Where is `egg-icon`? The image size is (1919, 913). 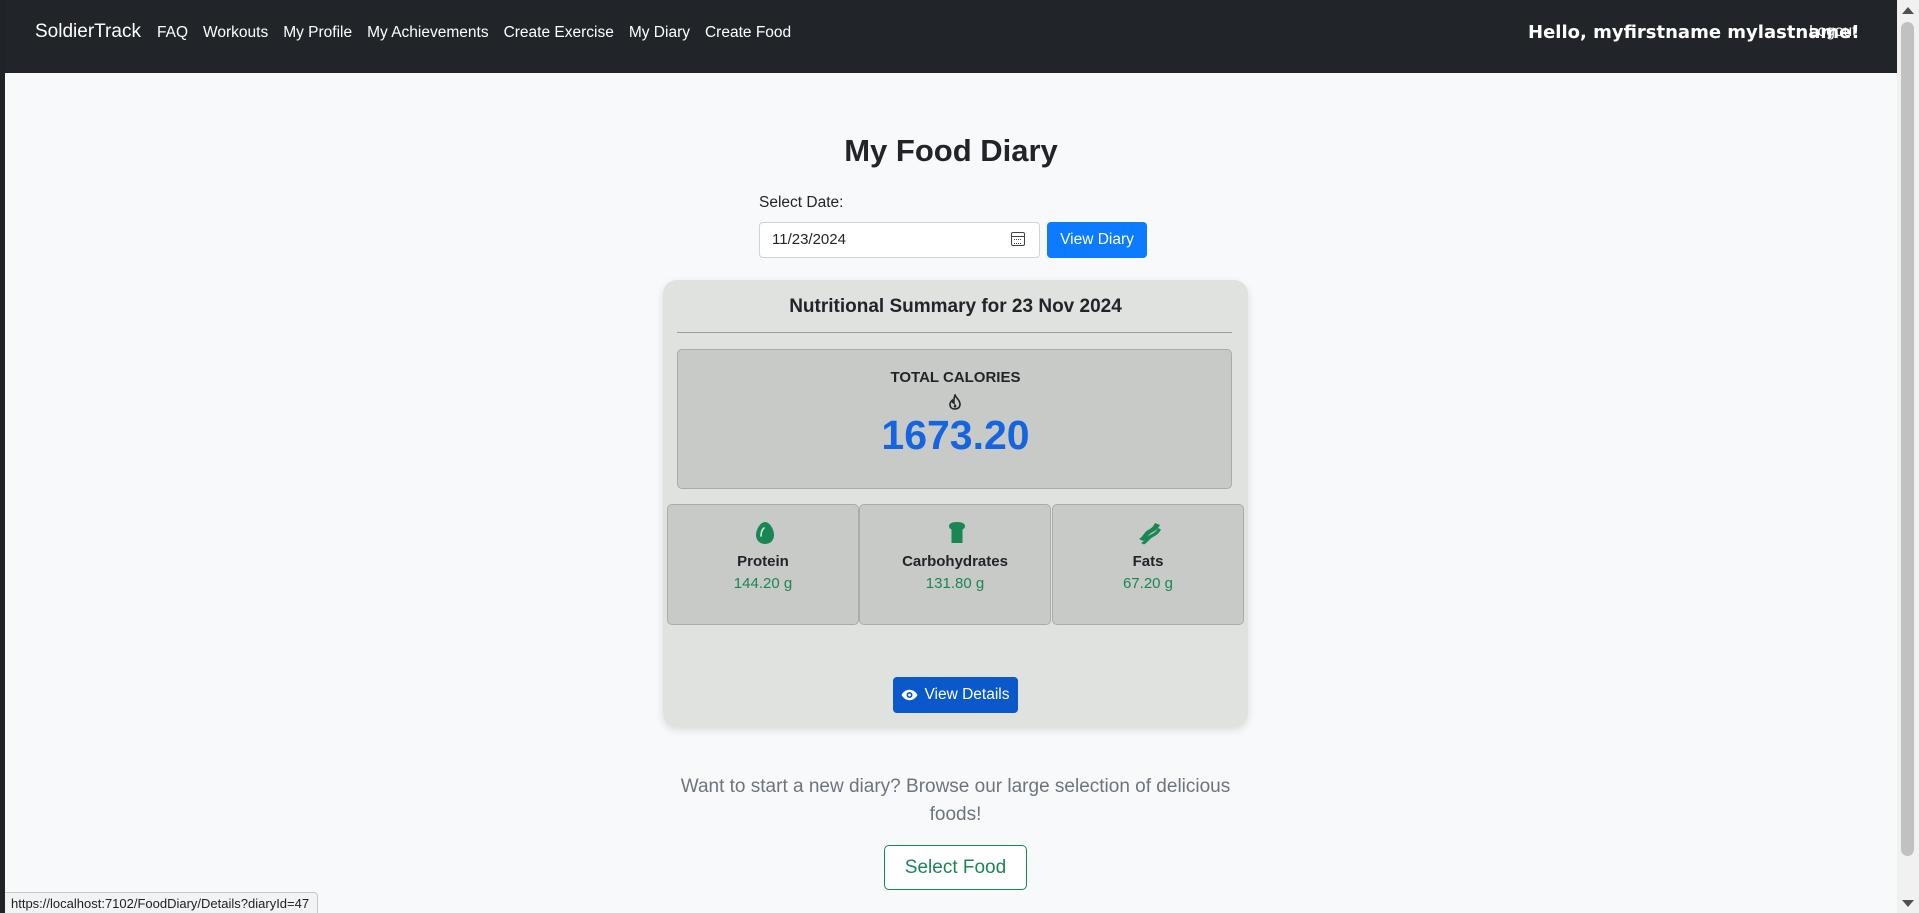
egg-icon is located at coordinates (765, 533).